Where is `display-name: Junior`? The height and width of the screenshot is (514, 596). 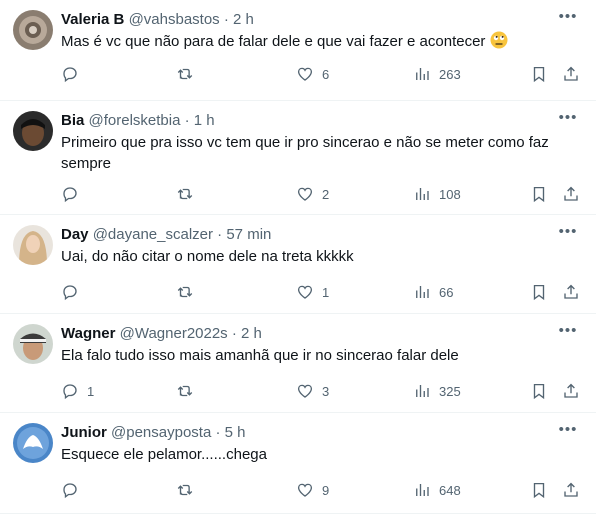
display-name: Junior is located at coordinates (84, 432).